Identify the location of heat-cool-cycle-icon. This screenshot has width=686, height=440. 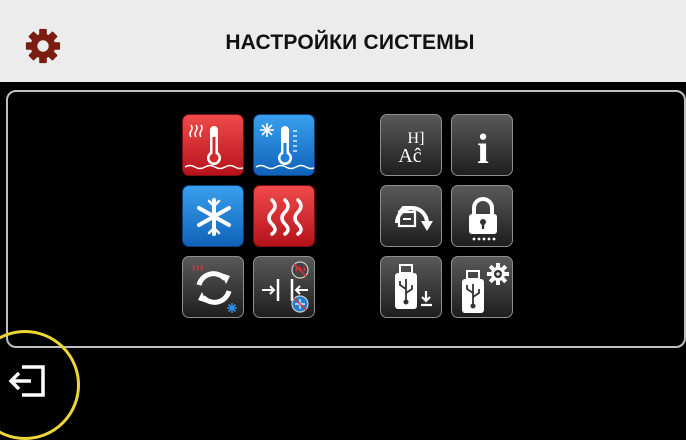
(214, 288).